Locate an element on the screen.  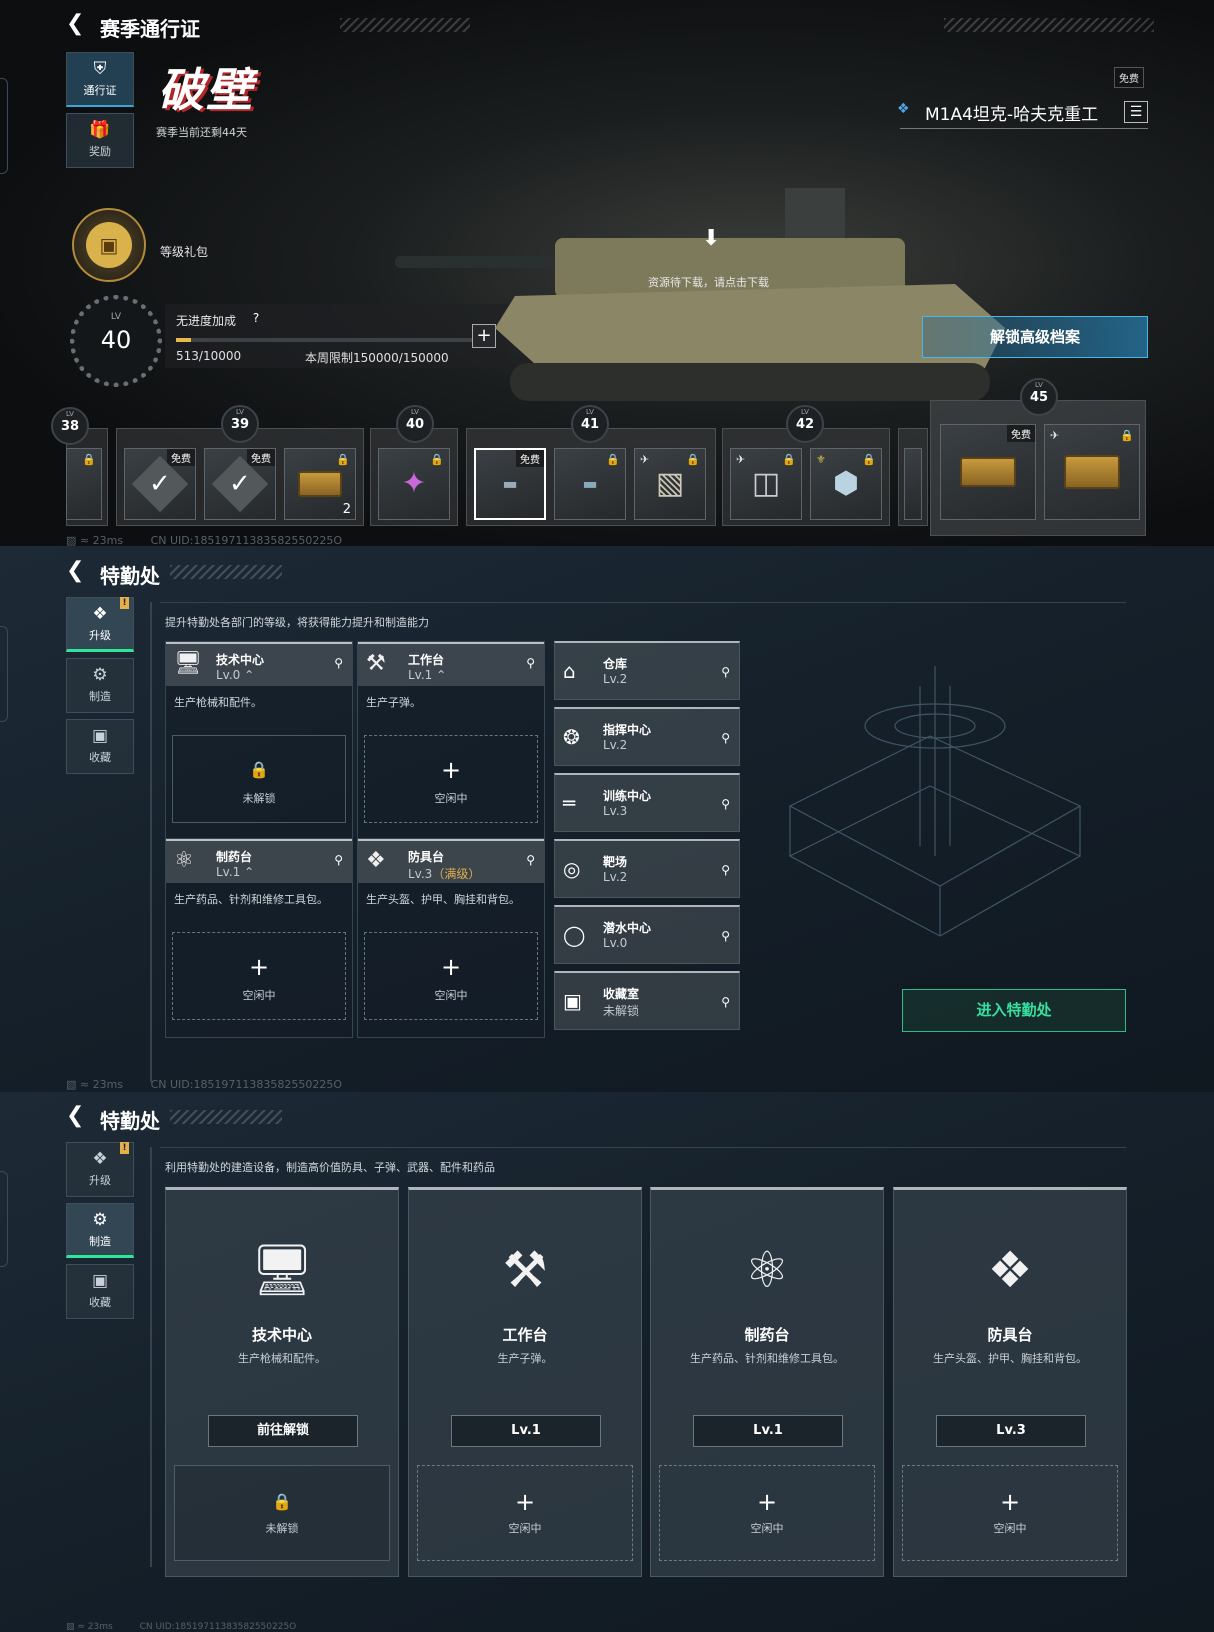
facility-command: ❂ 指挥中心 Lv.2 ⚲ is located at coordinates (647, 736).